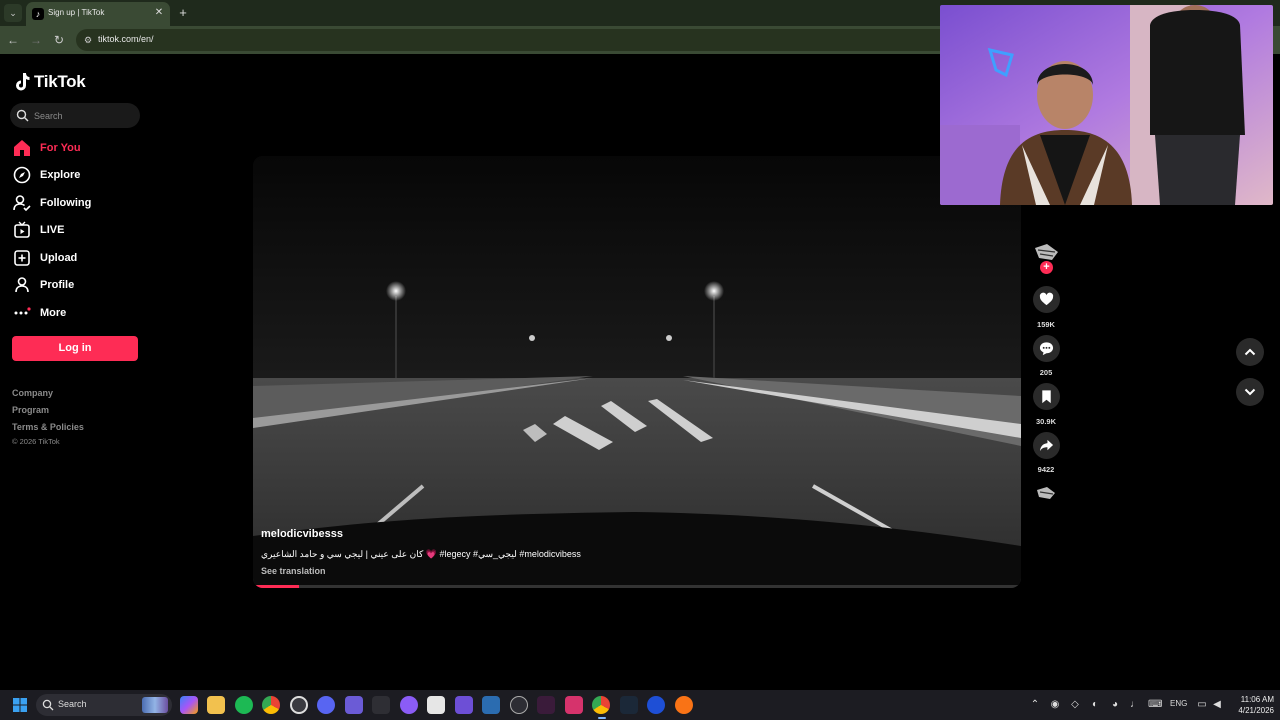  What do you see at coordinates (637, 586) in the screenshot?
I see `video-progress-bar` at bounding box center [637, 586].